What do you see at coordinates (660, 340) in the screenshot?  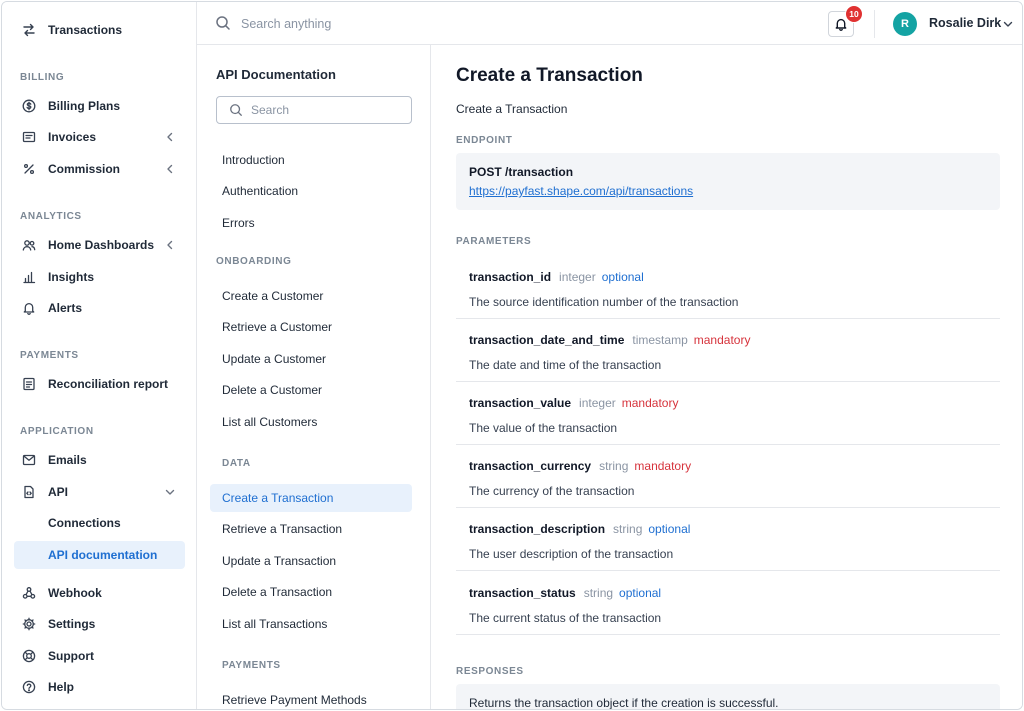 I see `parameter-type: timestamp` at bounding box center [660, 340].